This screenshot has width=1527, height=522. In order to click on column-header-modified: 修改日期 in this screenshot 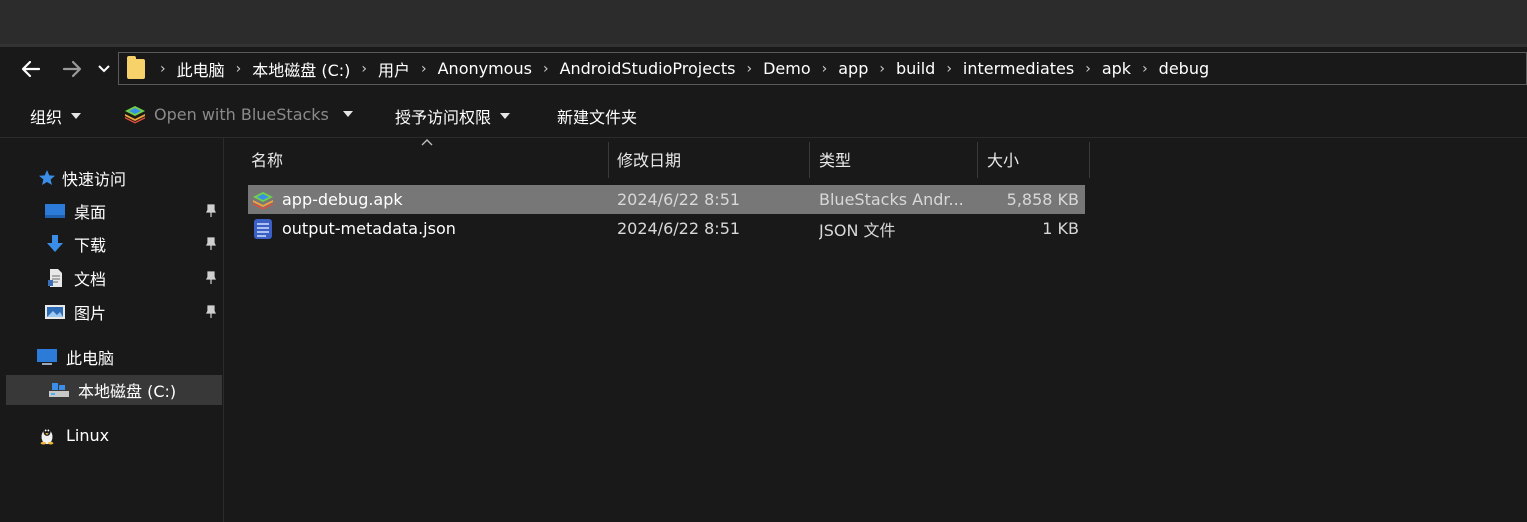, I will do `click(649, 159)`.